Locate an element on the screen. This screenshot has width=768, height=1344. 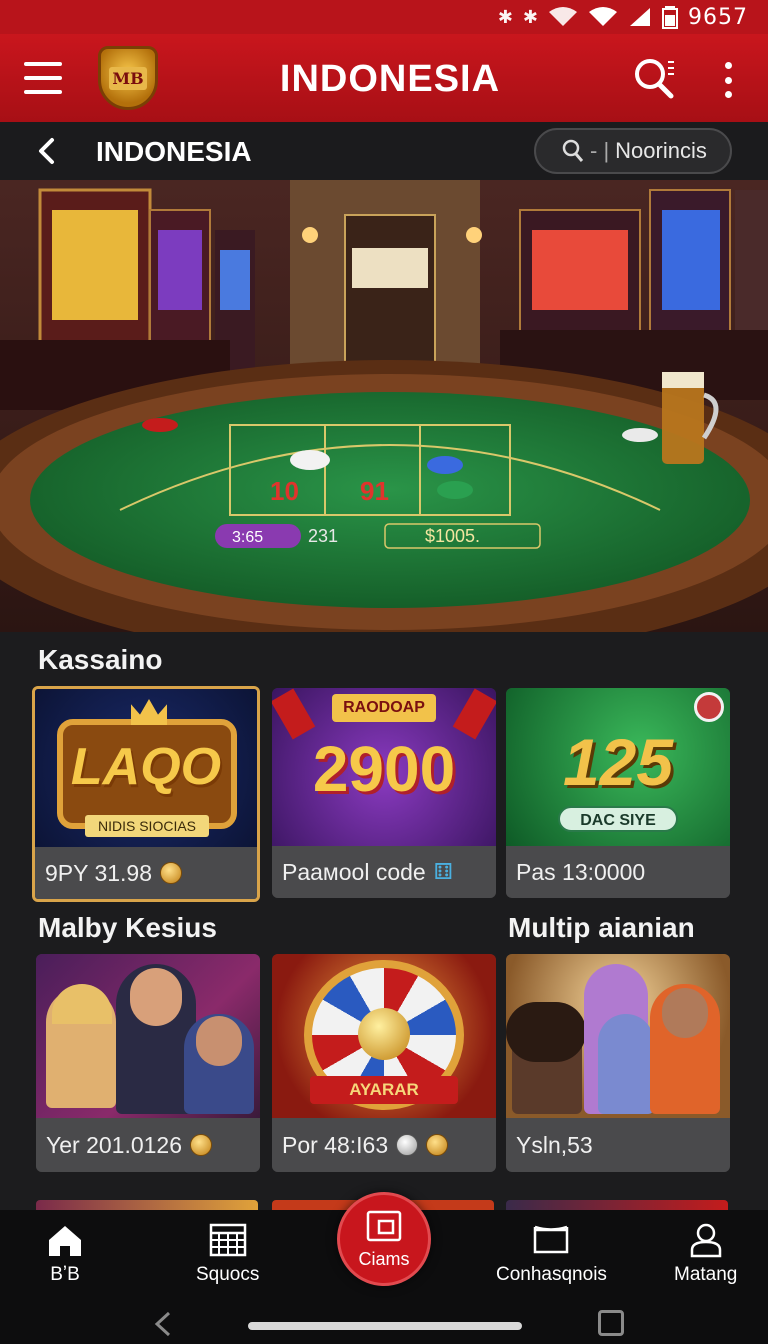
signal-icon is located at coordinates (640, 17).